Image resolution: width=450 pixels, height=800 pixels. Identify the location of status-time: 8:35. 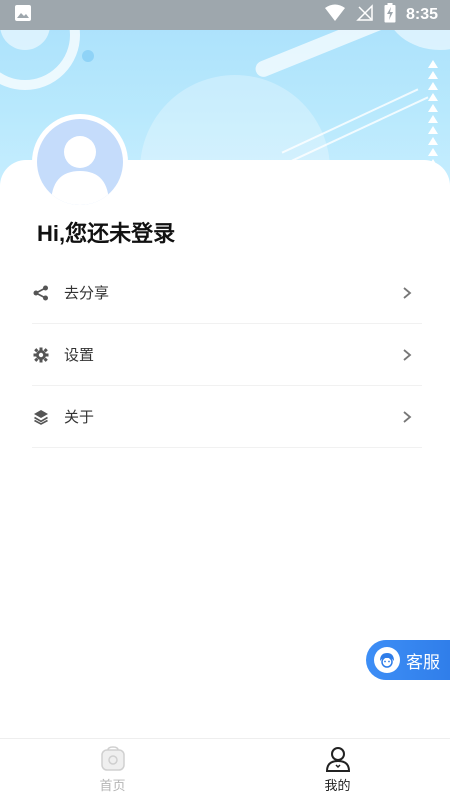
(421, 14).